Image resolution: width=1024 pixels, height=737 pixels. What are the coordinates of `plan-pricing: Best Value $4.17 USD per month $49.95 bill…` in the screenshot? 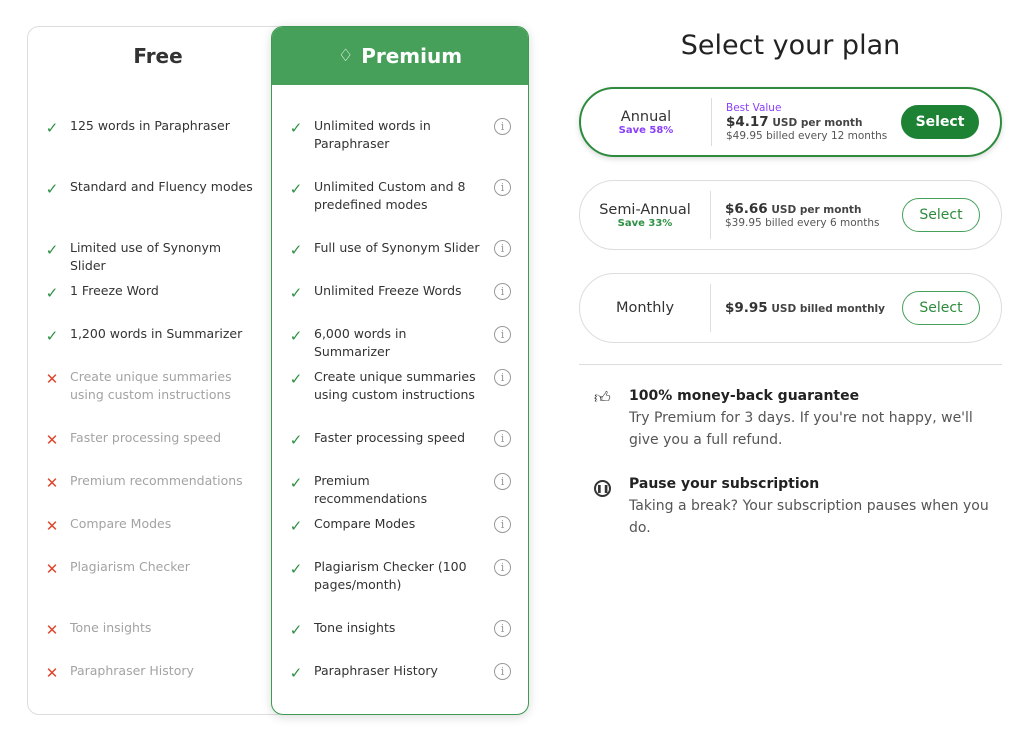 It's located at (806, 122).